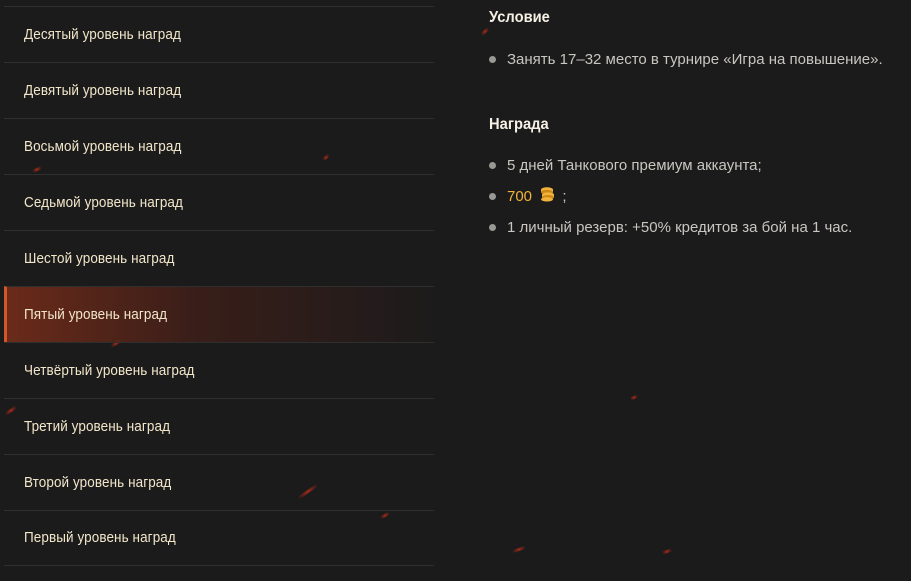  I want to click on premium-reward-text: 5 дней Танкового премиум аккаунта;, so click(634, 165).